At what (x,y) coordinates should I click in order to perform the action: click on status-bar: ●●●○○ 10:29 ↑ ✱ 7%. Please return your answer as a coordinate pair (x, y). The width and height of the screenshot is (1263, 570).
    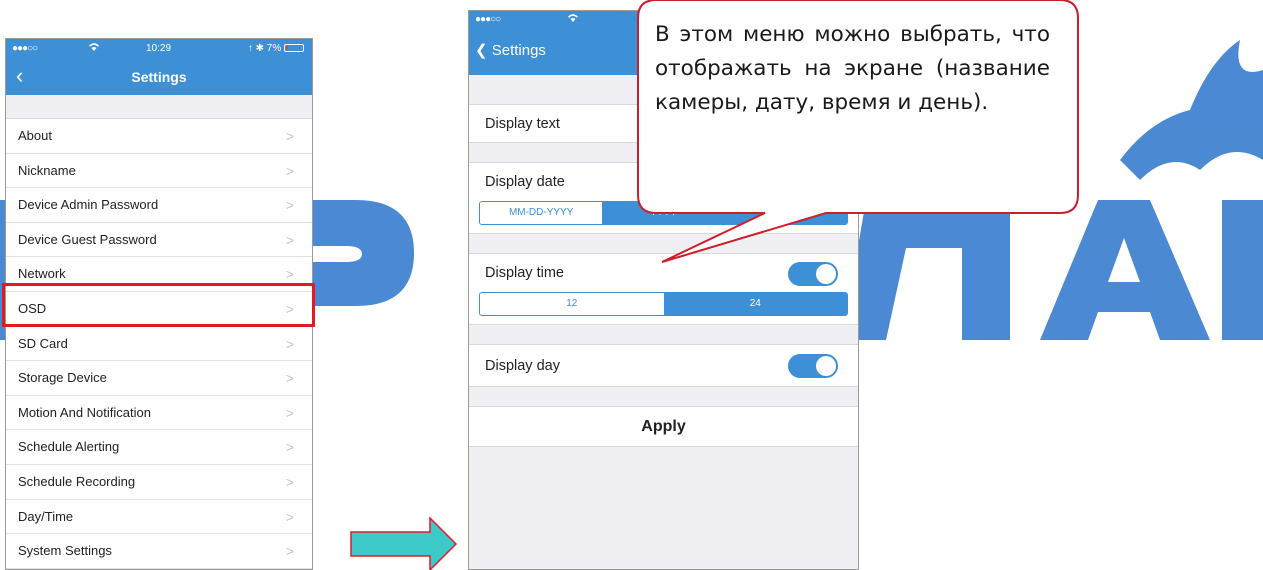
    Looking at the image, I should click on (159, 49).